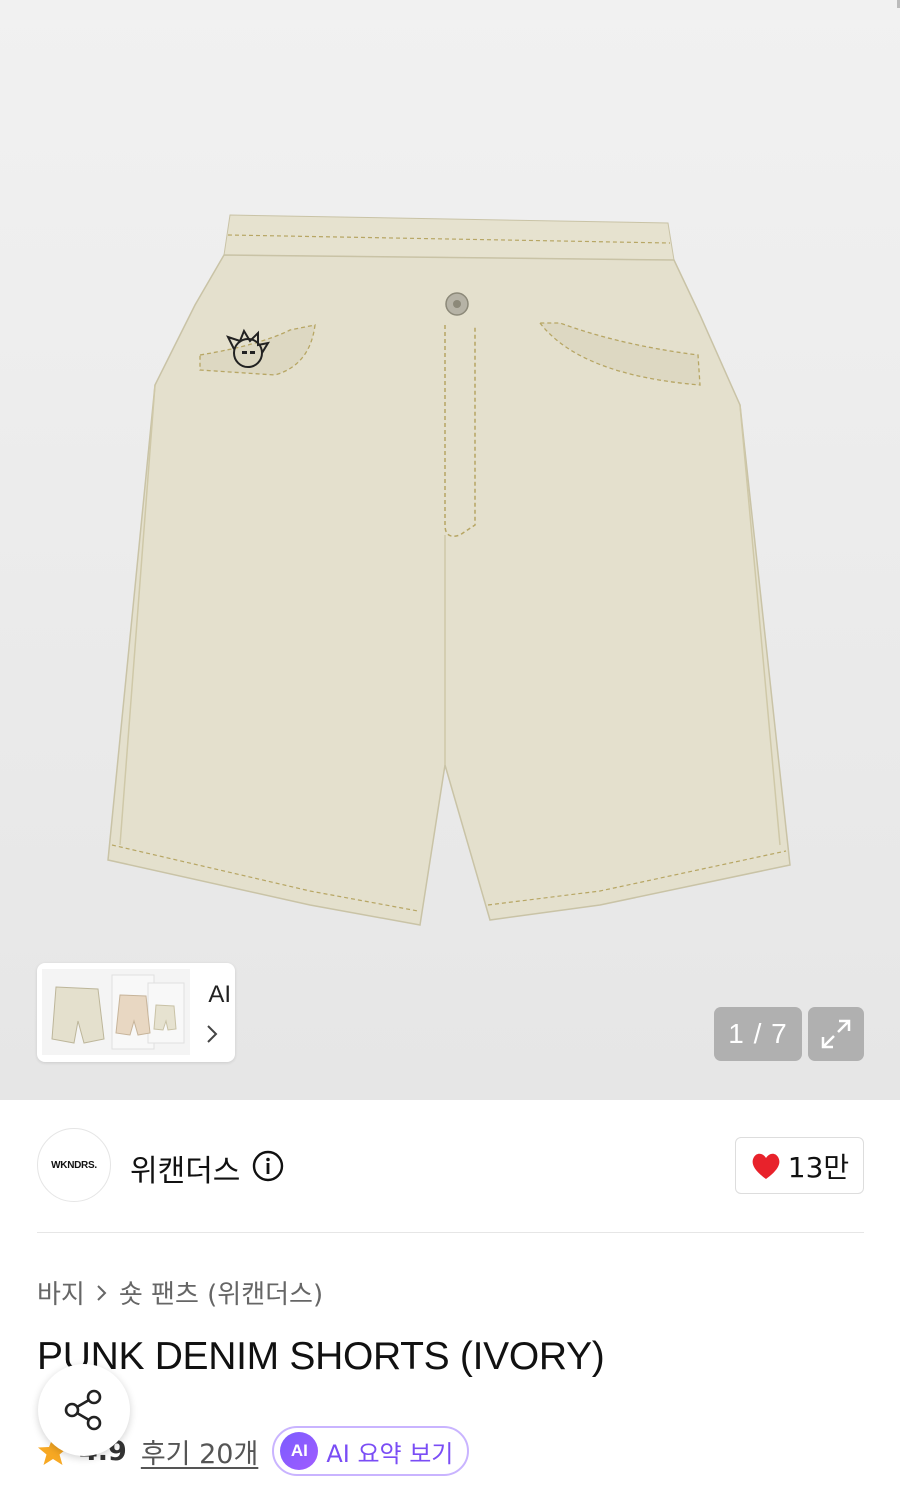 Image resolution: width=900 pixels, height=1500 pixels. I want to click on breadcrumb-subcategory: 숏 팬츠 (위캔더스), so click(221, 1292).